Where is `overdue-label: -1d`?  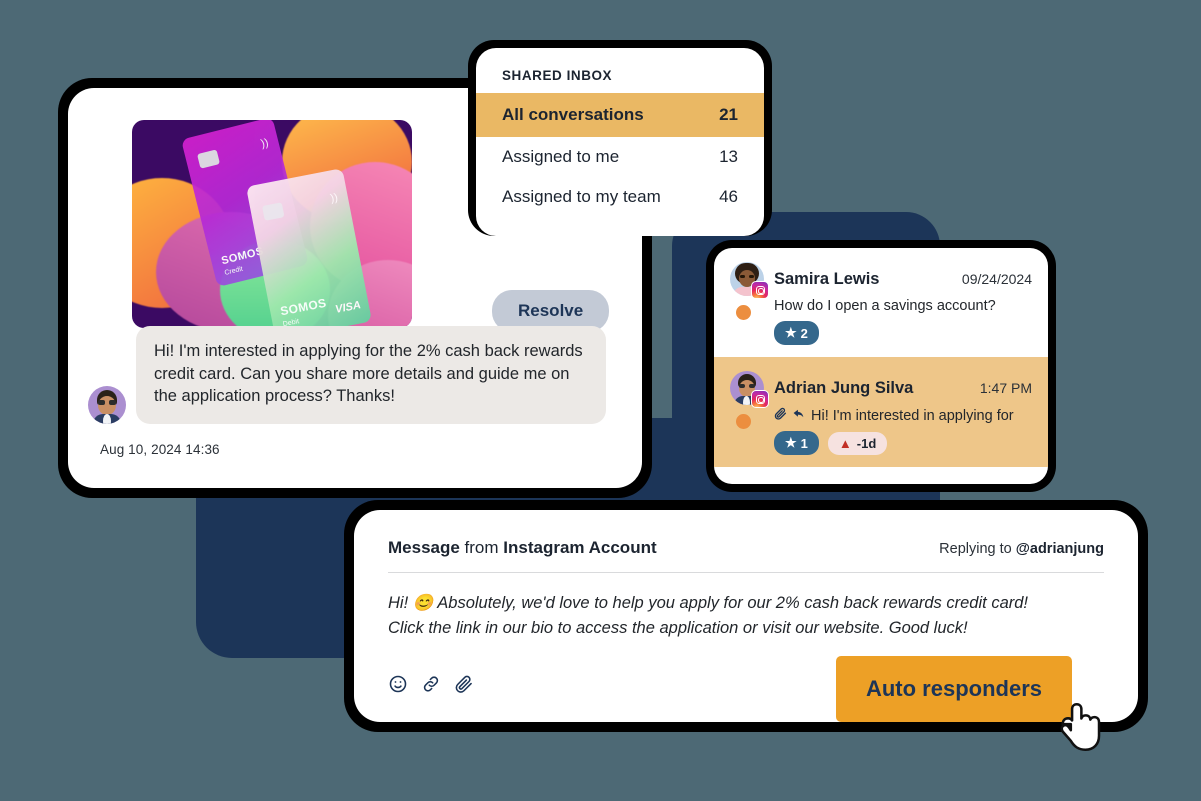
overdue-label: -1d is located at coordinates (866, 443).